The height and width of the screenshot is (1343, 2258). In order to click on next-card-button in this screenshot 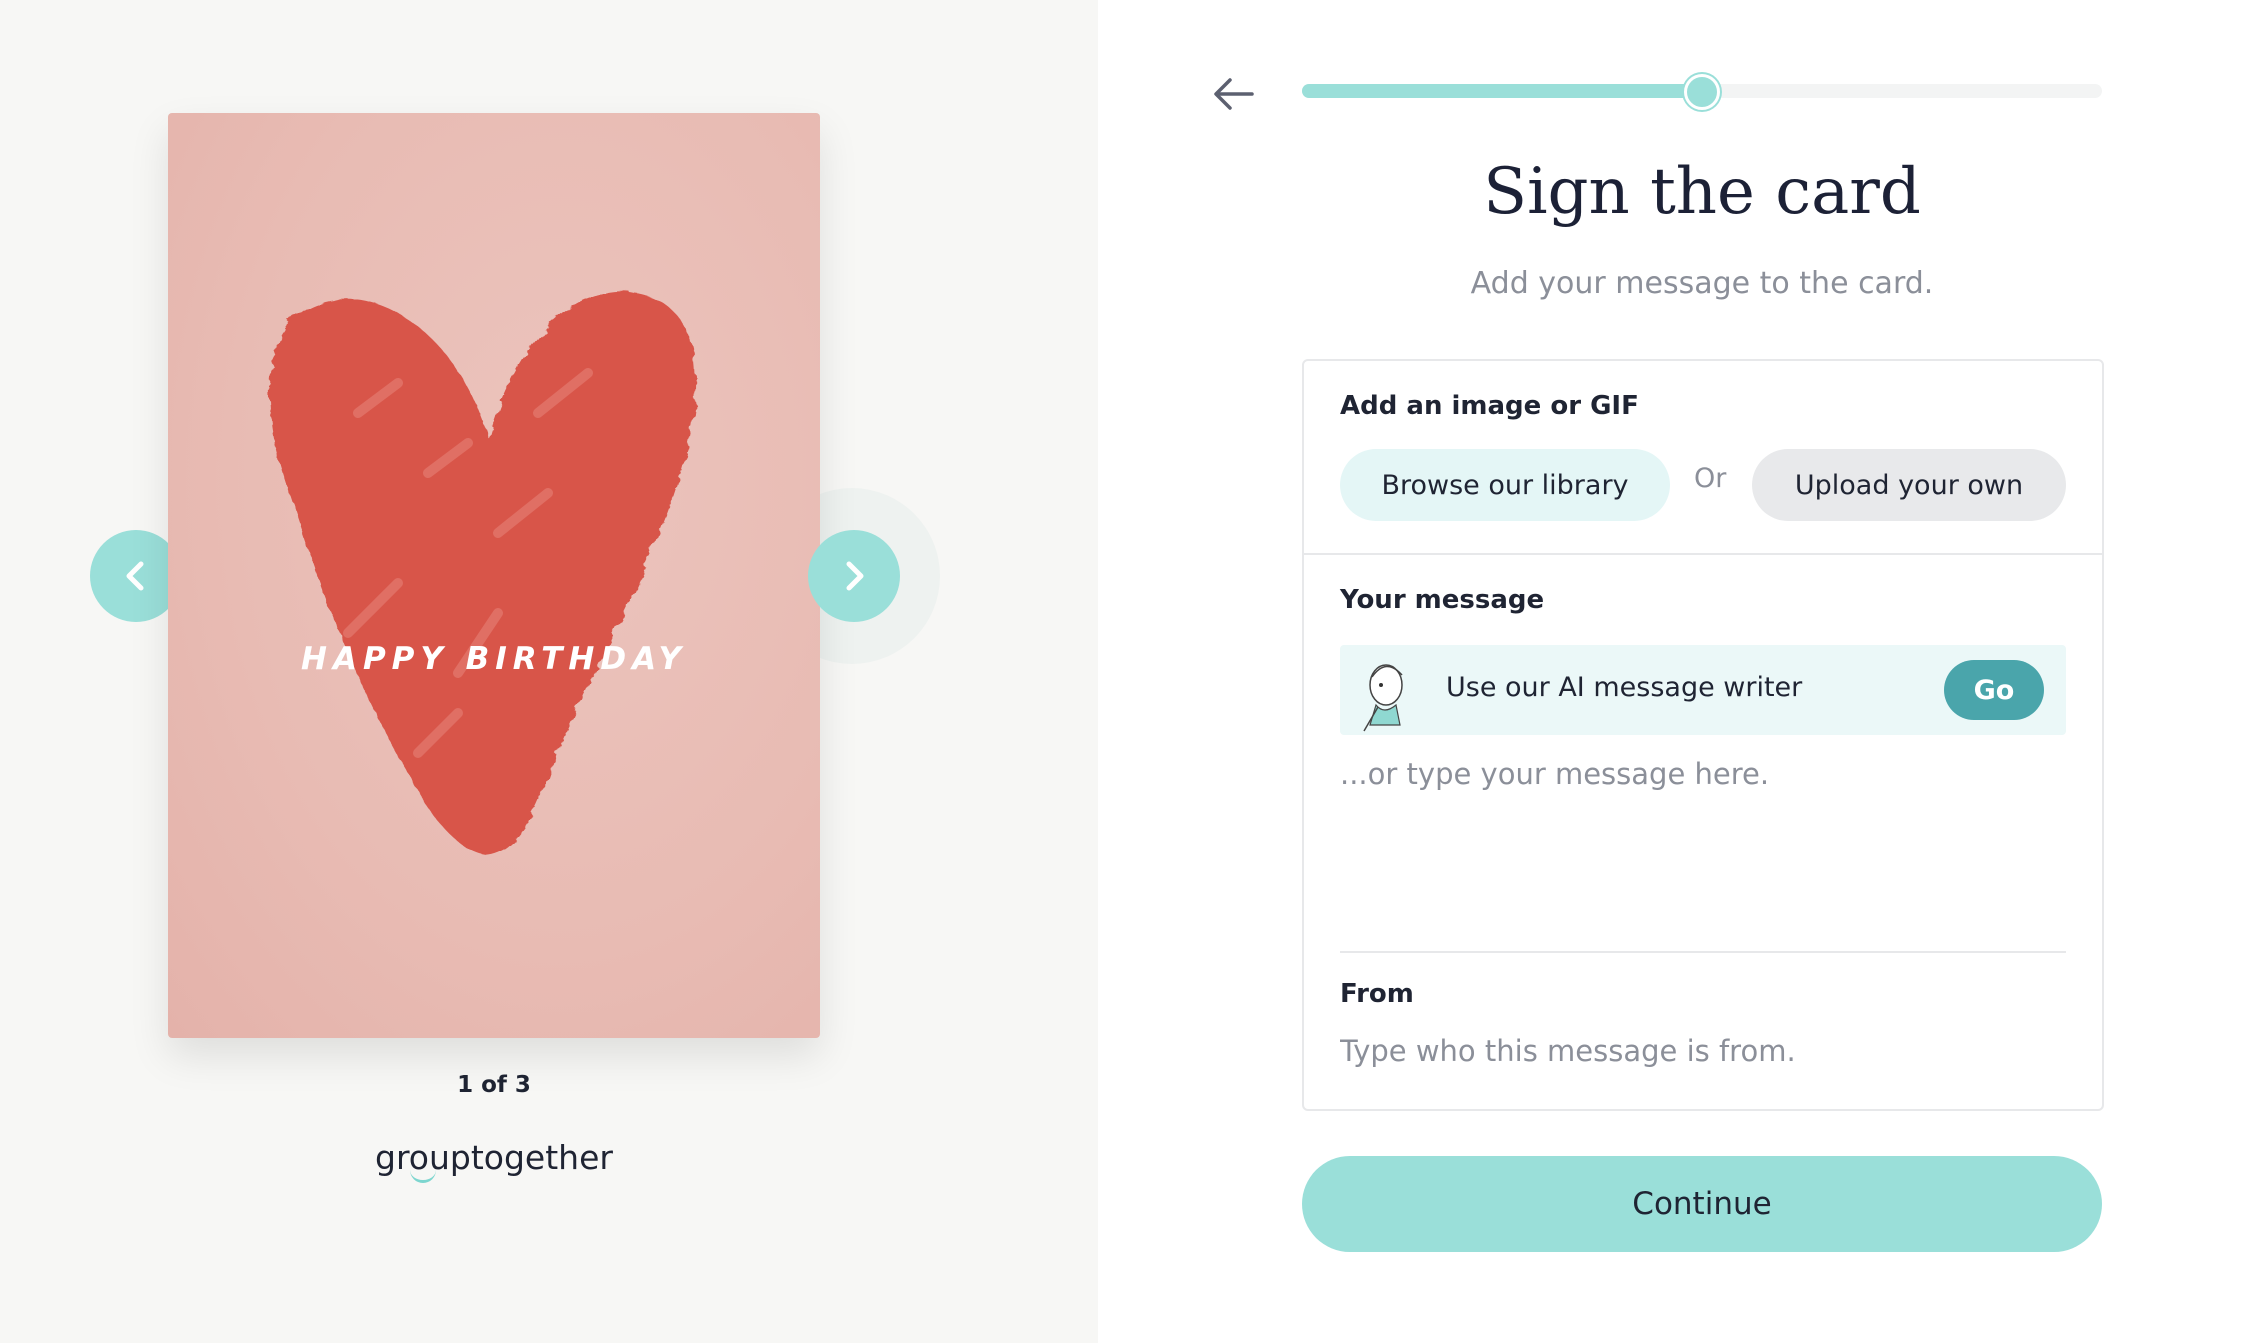, I will do `click(854, 576)`.